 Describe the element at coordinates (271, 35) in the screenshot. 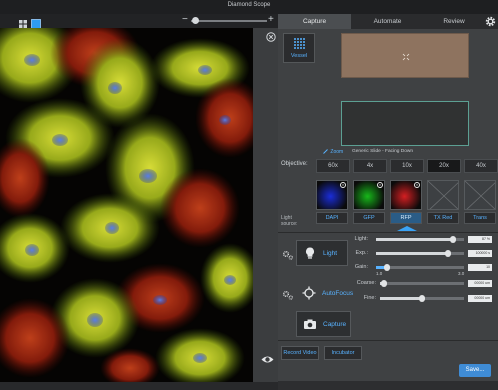

I see `close-image-icon` at that location.